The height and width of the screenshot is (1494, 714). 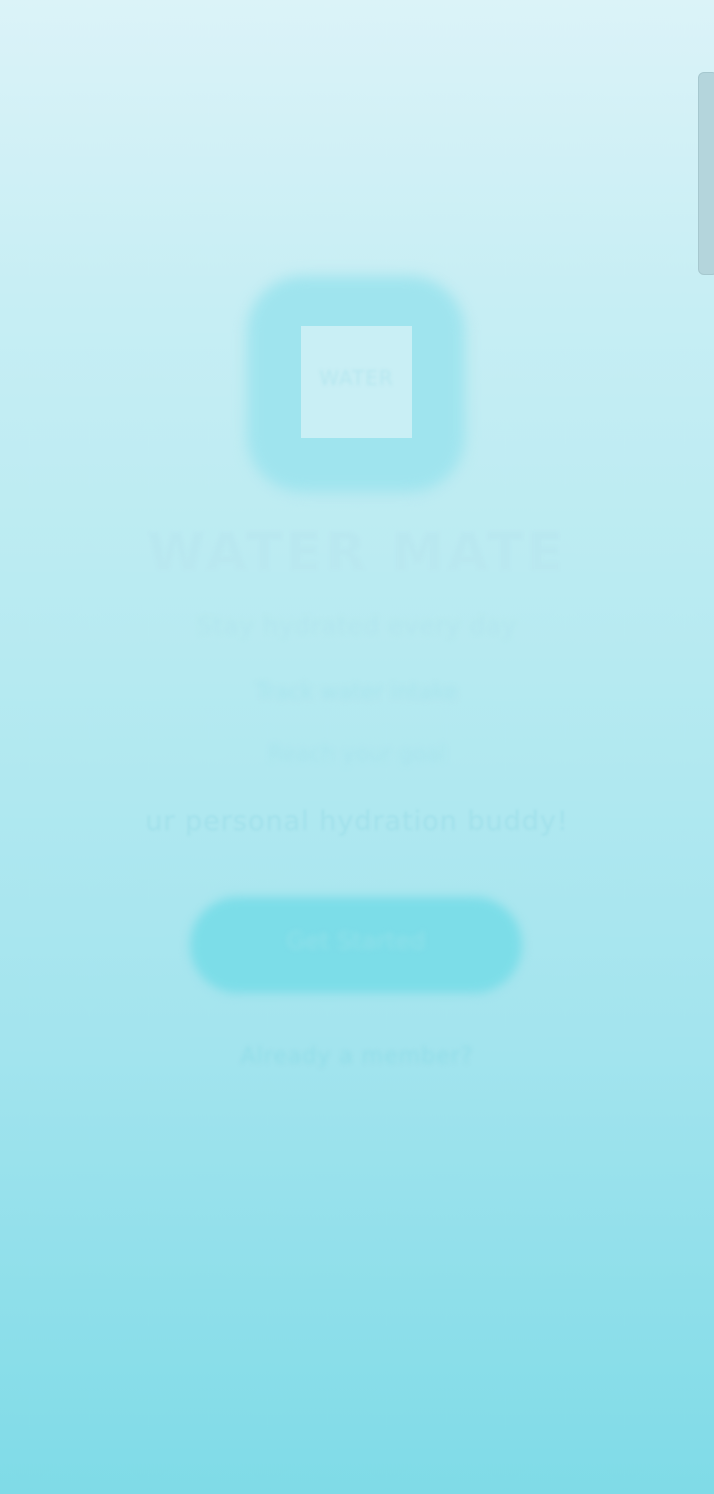 What do you see at coordinates (357, 821) in the screenshot?
I see `subtitle: ur personal hydration buddy!` at bounding box center [357, 821].